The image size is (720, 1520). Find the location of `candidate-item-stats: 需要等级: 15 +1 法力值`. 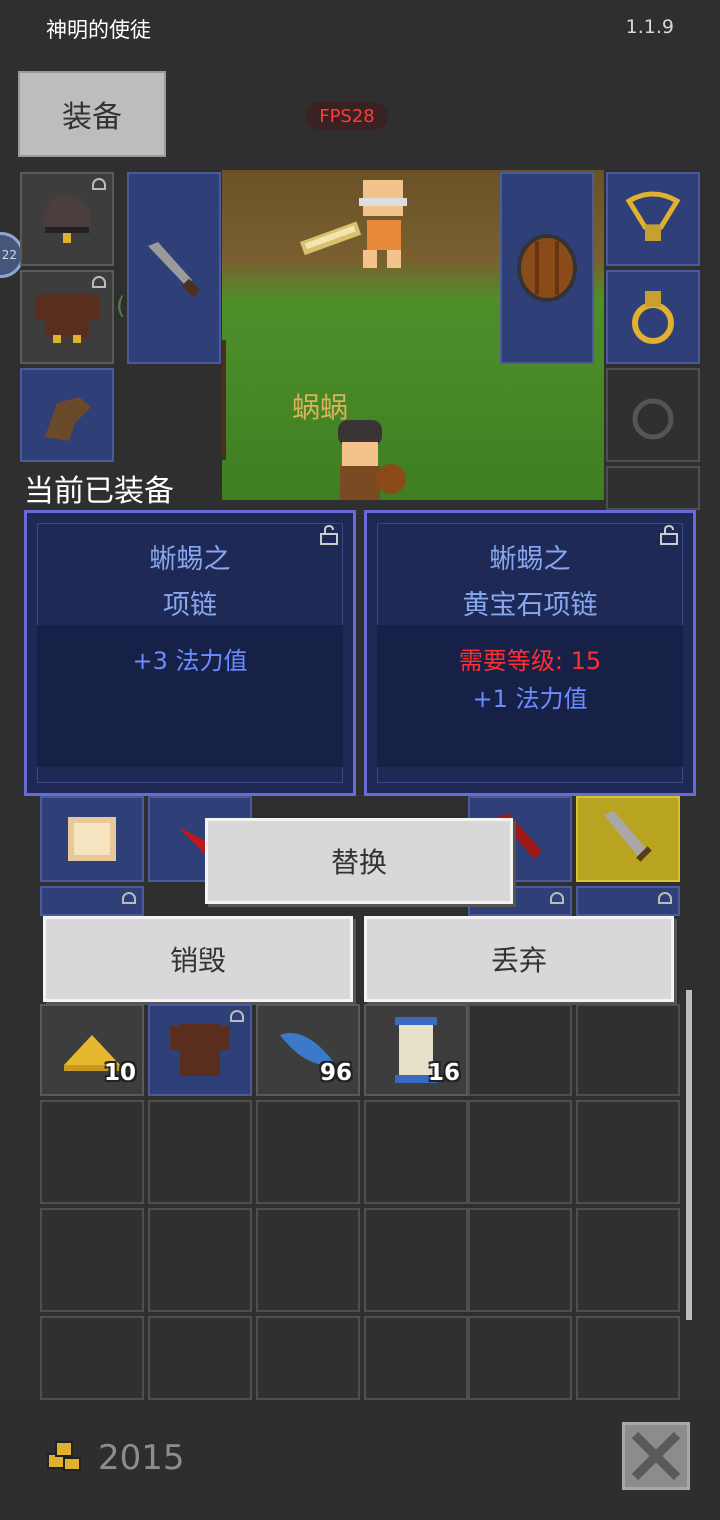

candidate-item-stats: 需要等级: 15 +1 法力值 is located at coordinates (530, 696).